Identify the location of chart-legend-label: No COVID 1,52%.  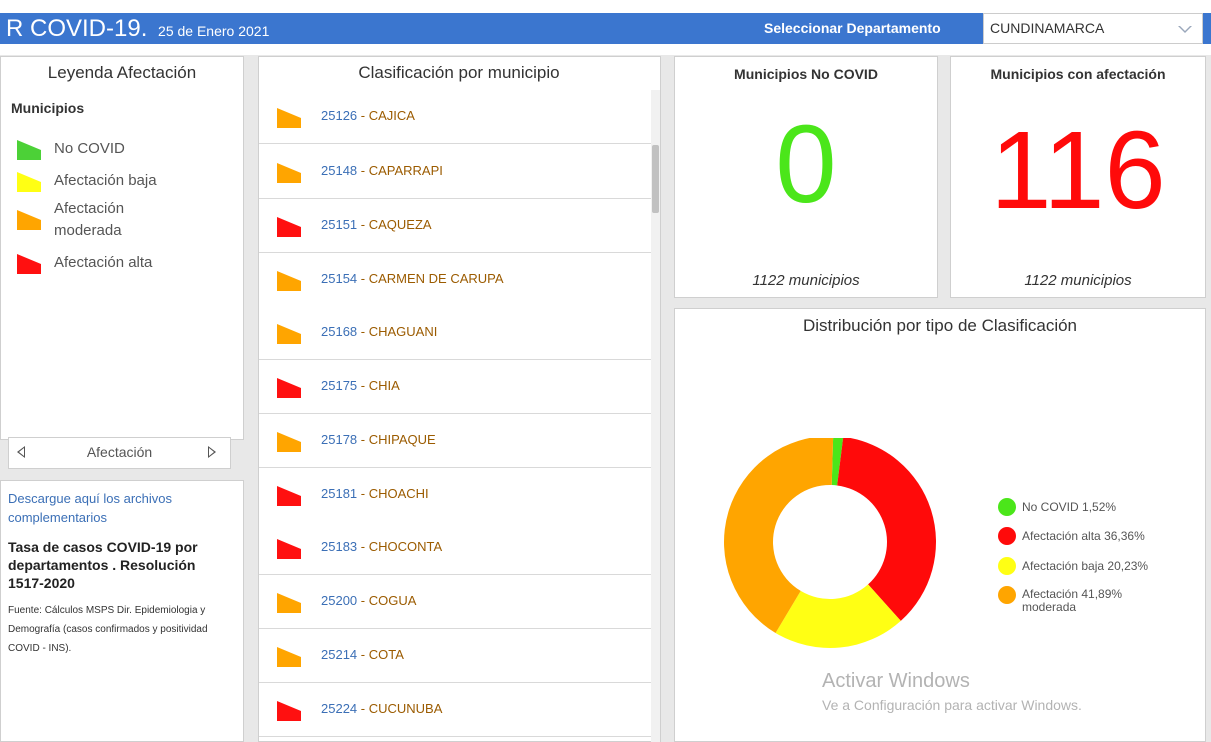
(1069, 507).